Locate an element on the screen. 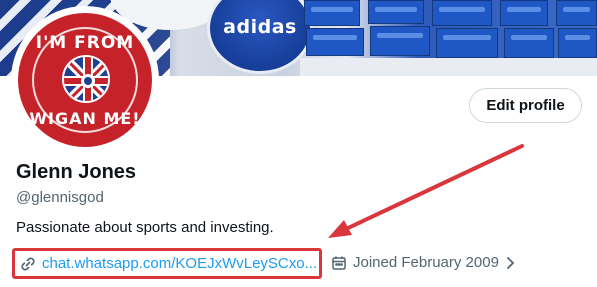 This screenshot has height=287, width=597. chevron-right-icon is located at coordinates (510, 263).